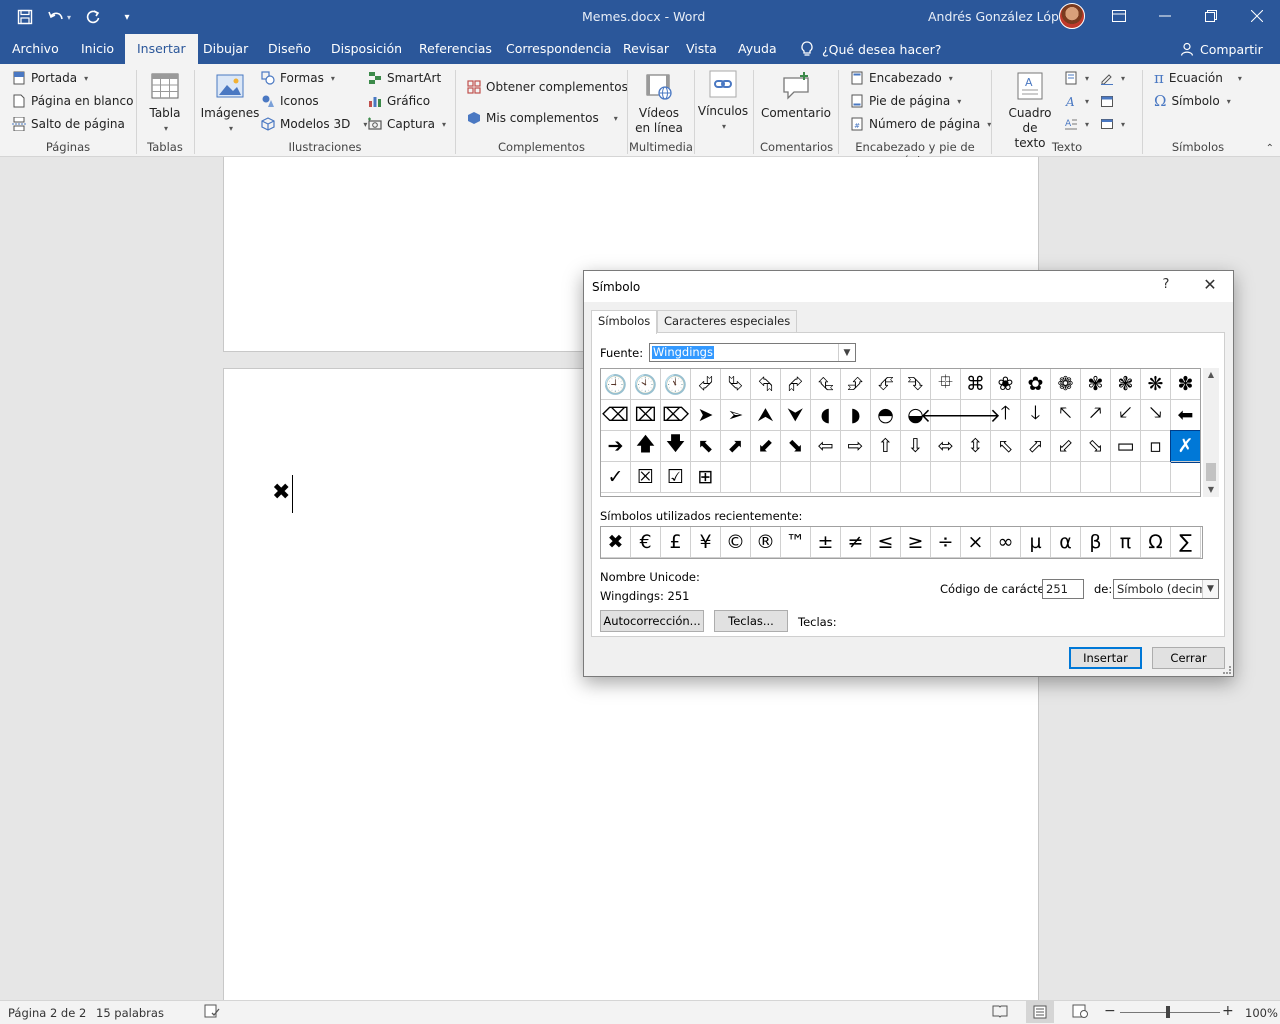 This screenshot has width=1280, height=1024. What do you see at coordinates (727, 321) in the screenshot?
I see `tab-caracteres-especiales: Caracteres especiales` at bounding box center [727, 321].